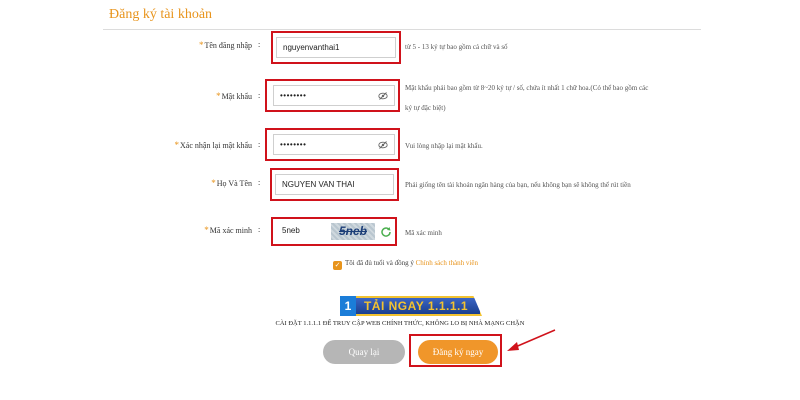 The width and height of the screenshot is (800, 400). What do you see at coordinates (334, 184) in the screenshot?
I see `full-name-input: NGUYEN VAN THAI` at bounding box center [334, 184].